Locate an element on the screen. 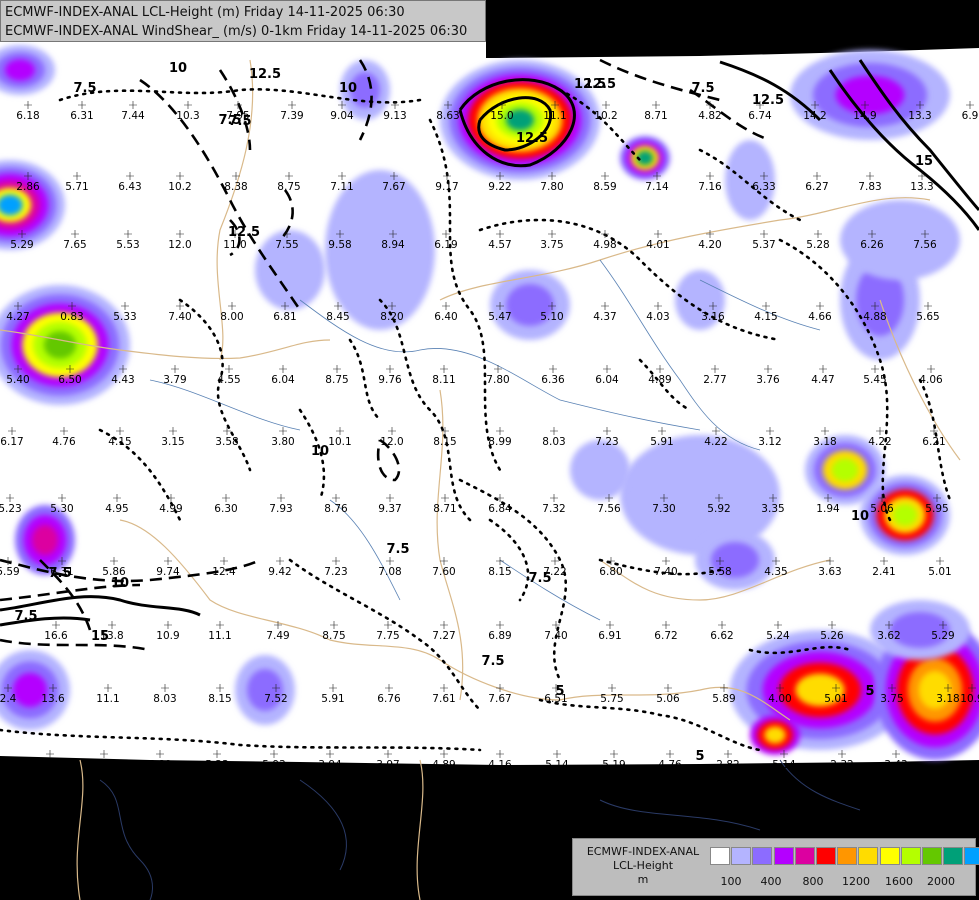  grid-value: 6.27 is located at coordinates (816, 187).